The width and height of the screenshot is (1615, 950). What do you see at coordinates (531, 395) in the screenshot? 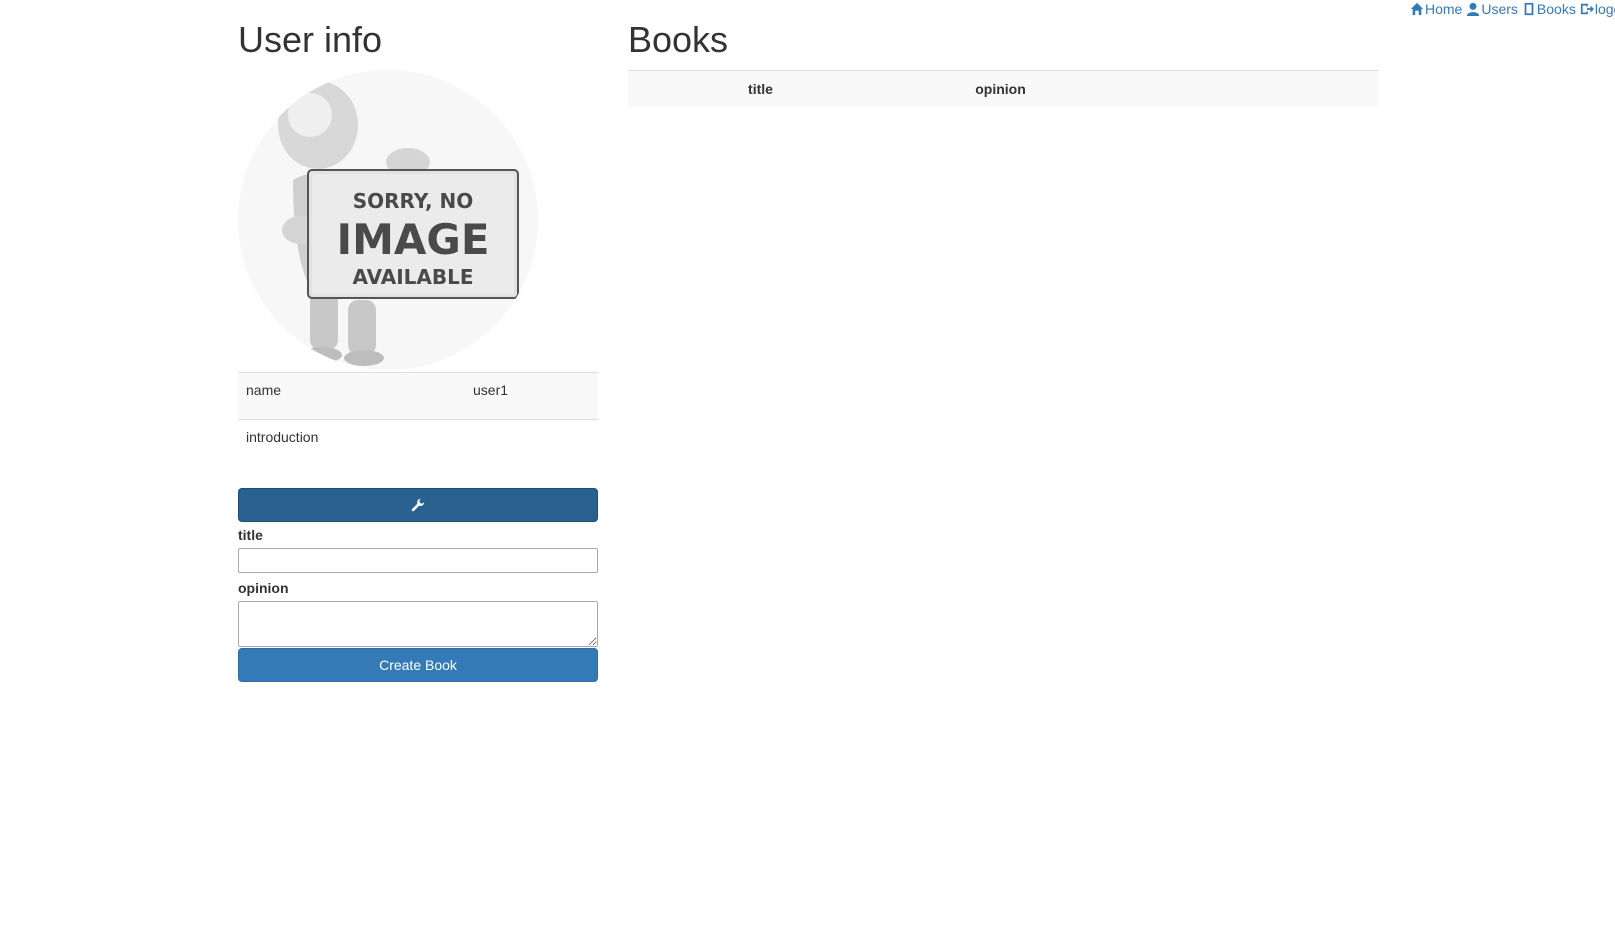
I see `name-value: user1` at bounding box center [531, 395].